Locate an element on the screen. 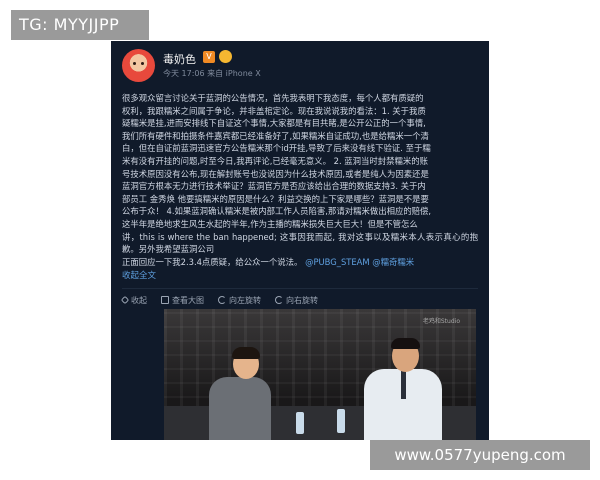  post-line: 我们所有硬件和拍摄条件嘉宾都已经准备好了,如果糯米自证成功,也是给糯米一个清 is located at coordinates (275, 135).